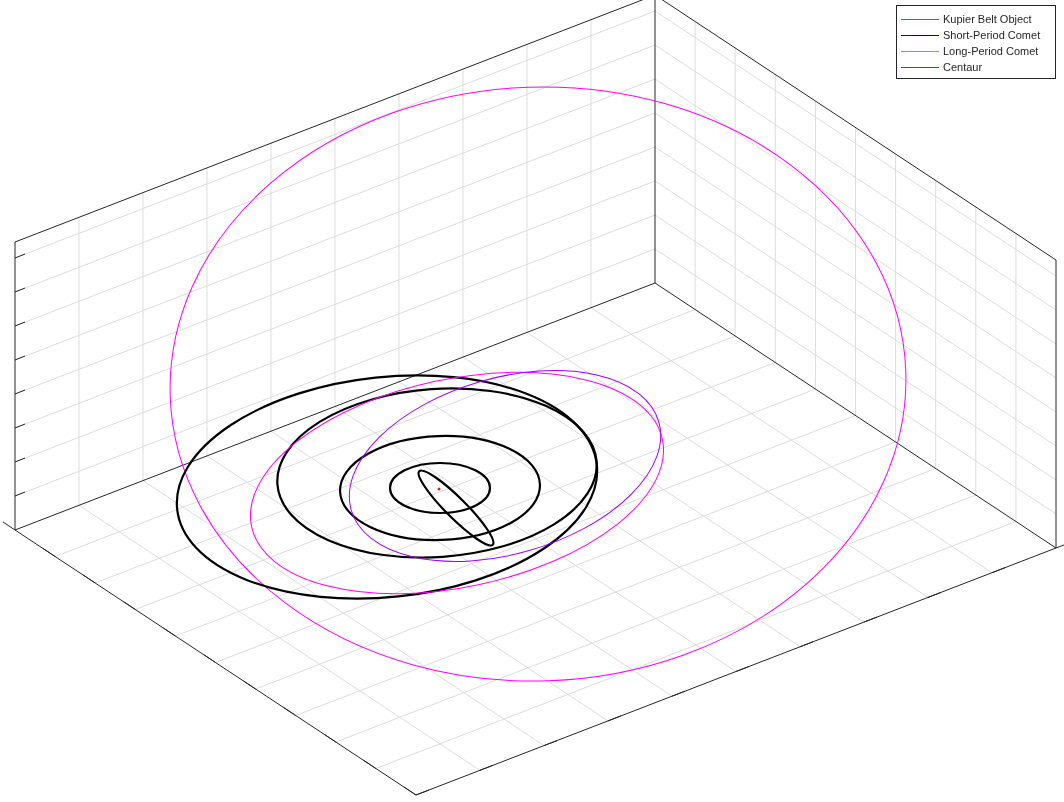 The width and height of the screenshot is (1064, 802). Describe the element at coordinates (987, 19) in the screenshot. I see `legend-label: Kupier Belt Object` at that location.